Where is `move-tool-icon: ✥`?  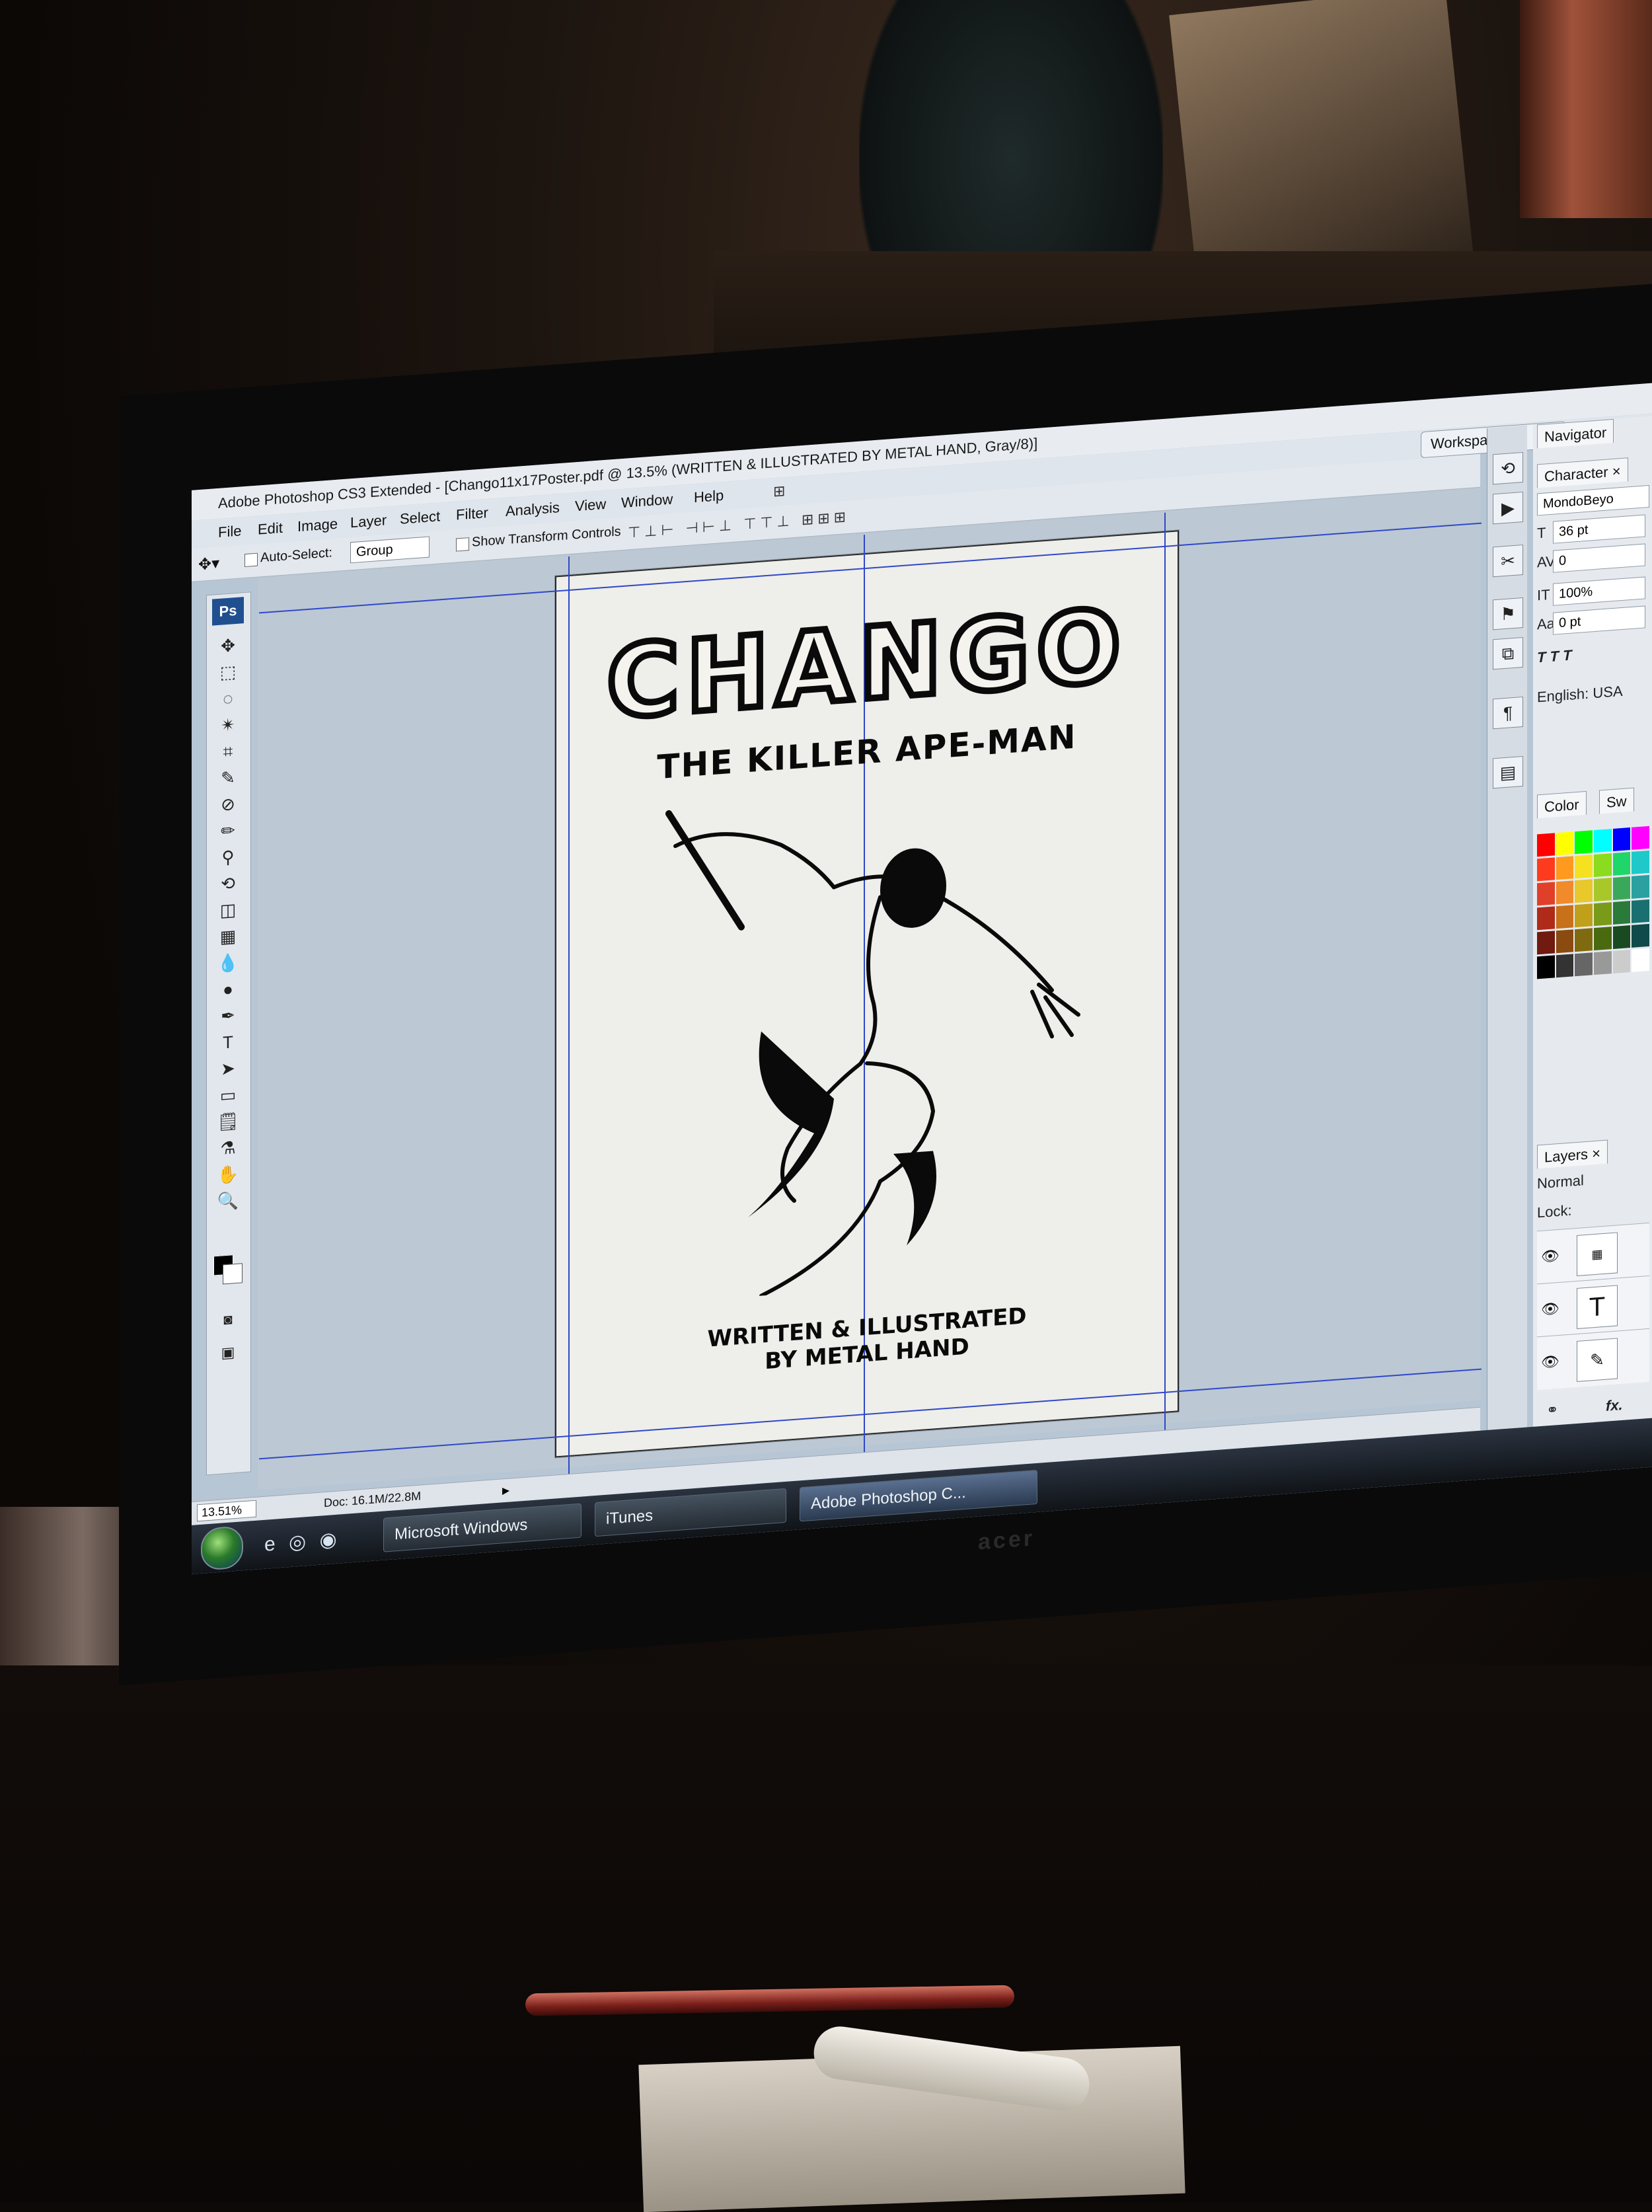
move-tool-icon: ✥ is located at coordinates (228, 646).